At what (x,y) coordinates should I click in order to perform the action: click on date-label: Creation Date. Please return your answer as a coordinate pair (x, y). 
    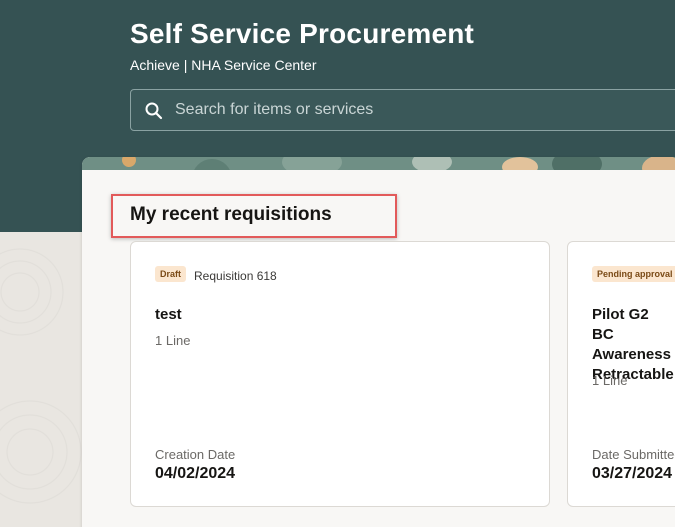
    Looking at the image, I should click on (195, 454).